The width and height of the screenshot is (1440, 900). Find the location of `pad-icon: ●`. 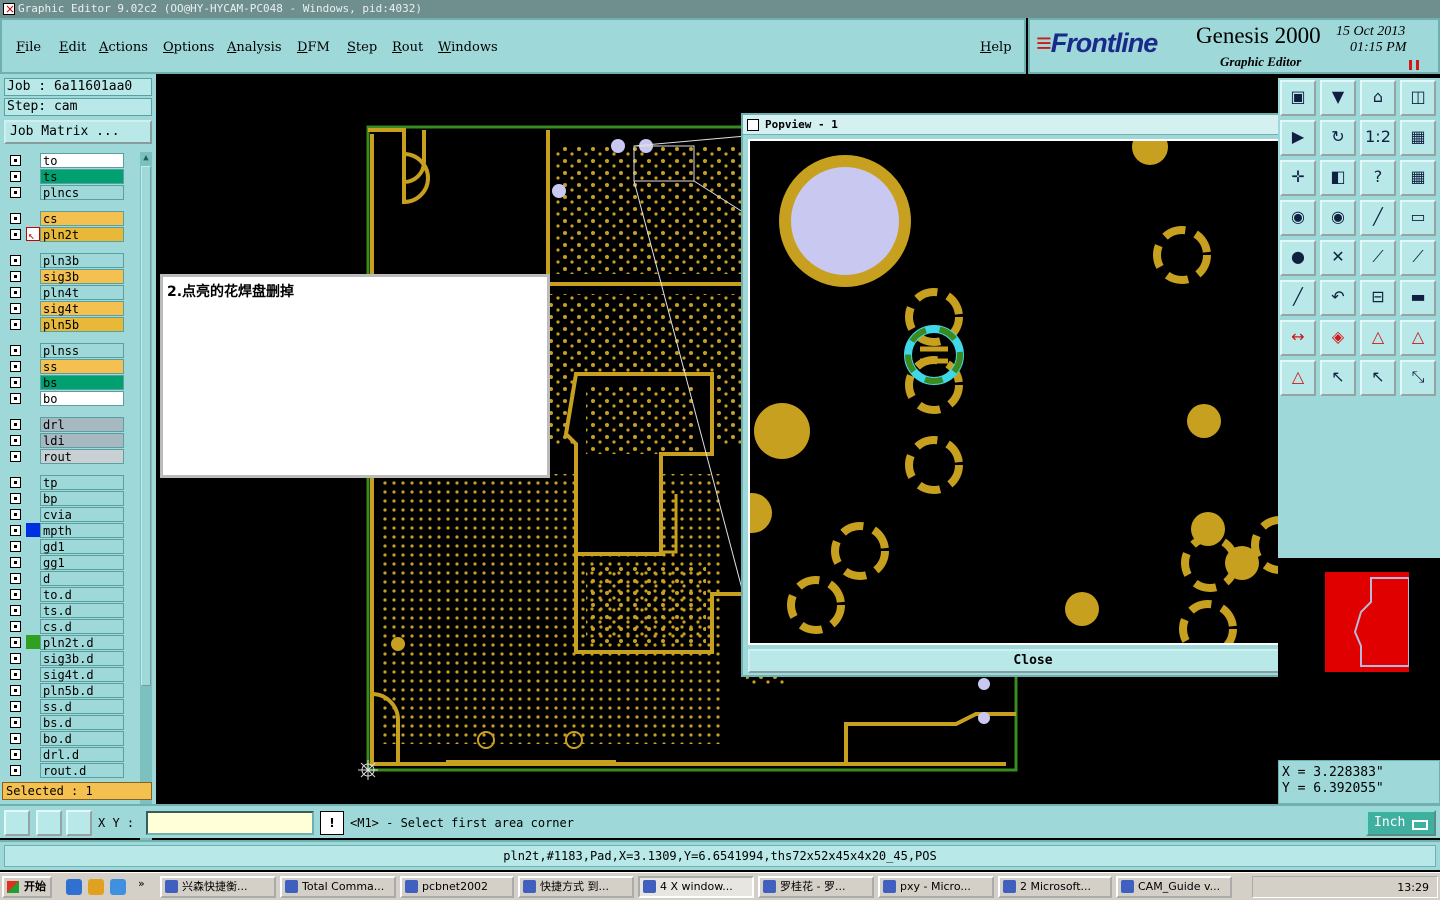

pad-icon: ● is located at coordinates (1298, 258).